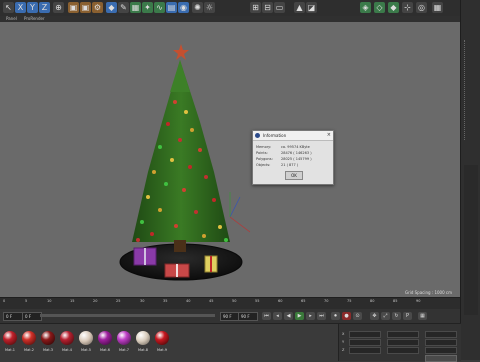  I want to click on coord-x-label: X, so click(343, 334).